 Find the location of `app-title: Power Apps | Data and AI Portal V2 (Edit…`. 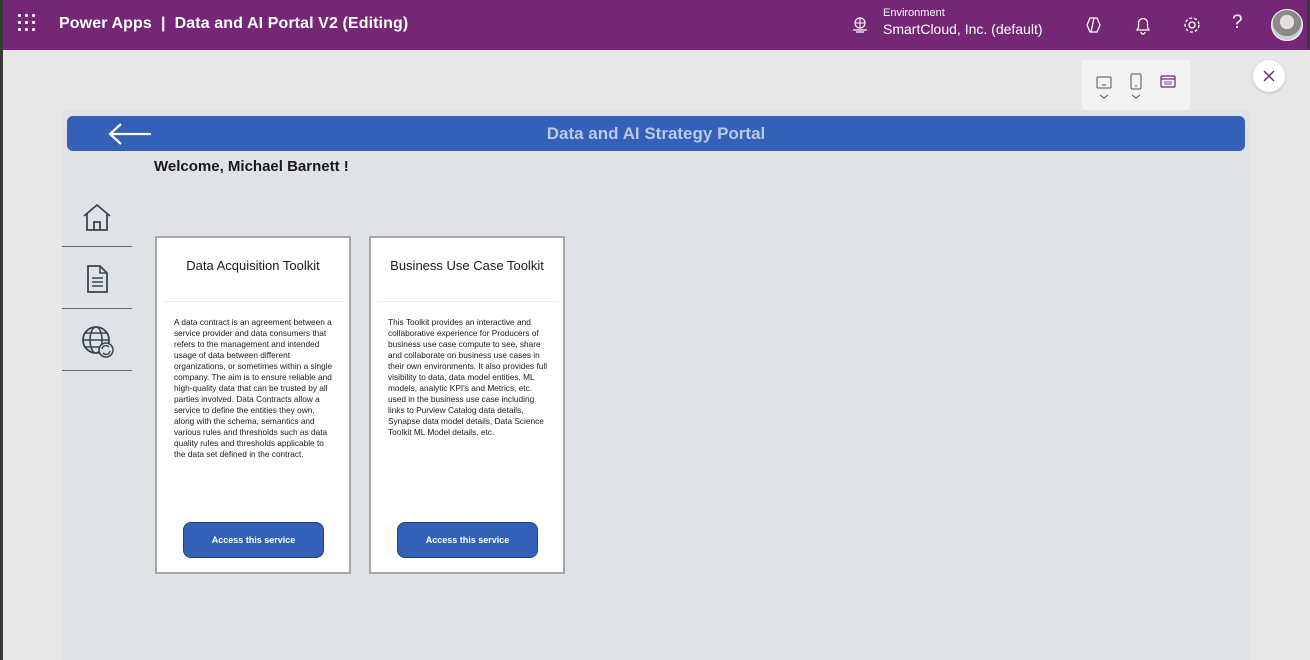

app-title: Power Apps | Data and AI Portal V2 (Edit… is located at coordinates (234, 23).